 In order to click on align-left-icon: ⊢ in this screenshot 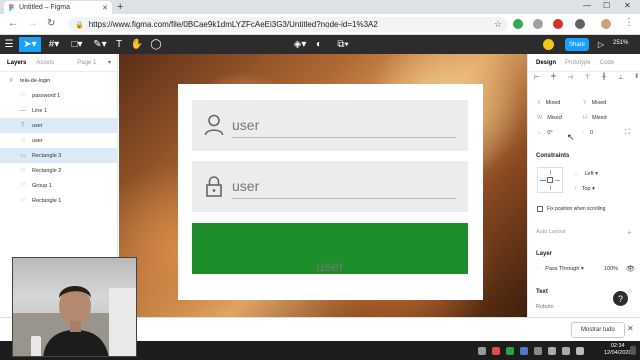, I will do `click(536, 80)`.